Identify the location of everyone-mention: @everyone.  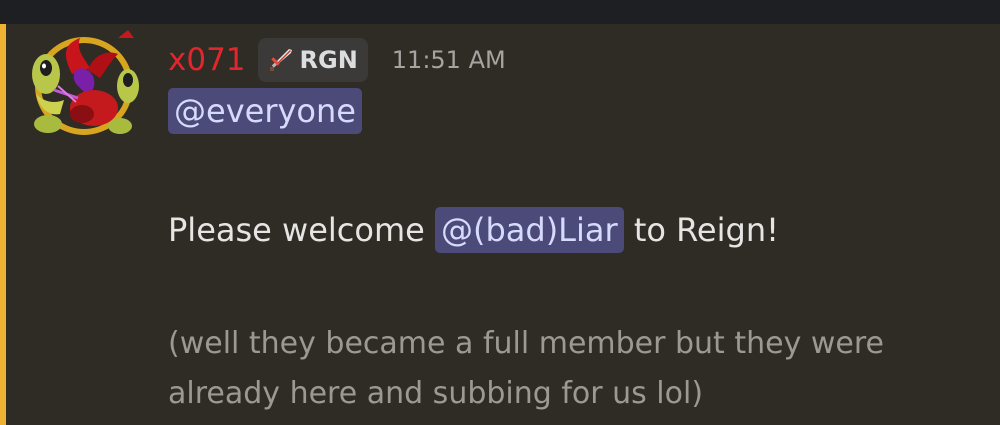
(265, 111).